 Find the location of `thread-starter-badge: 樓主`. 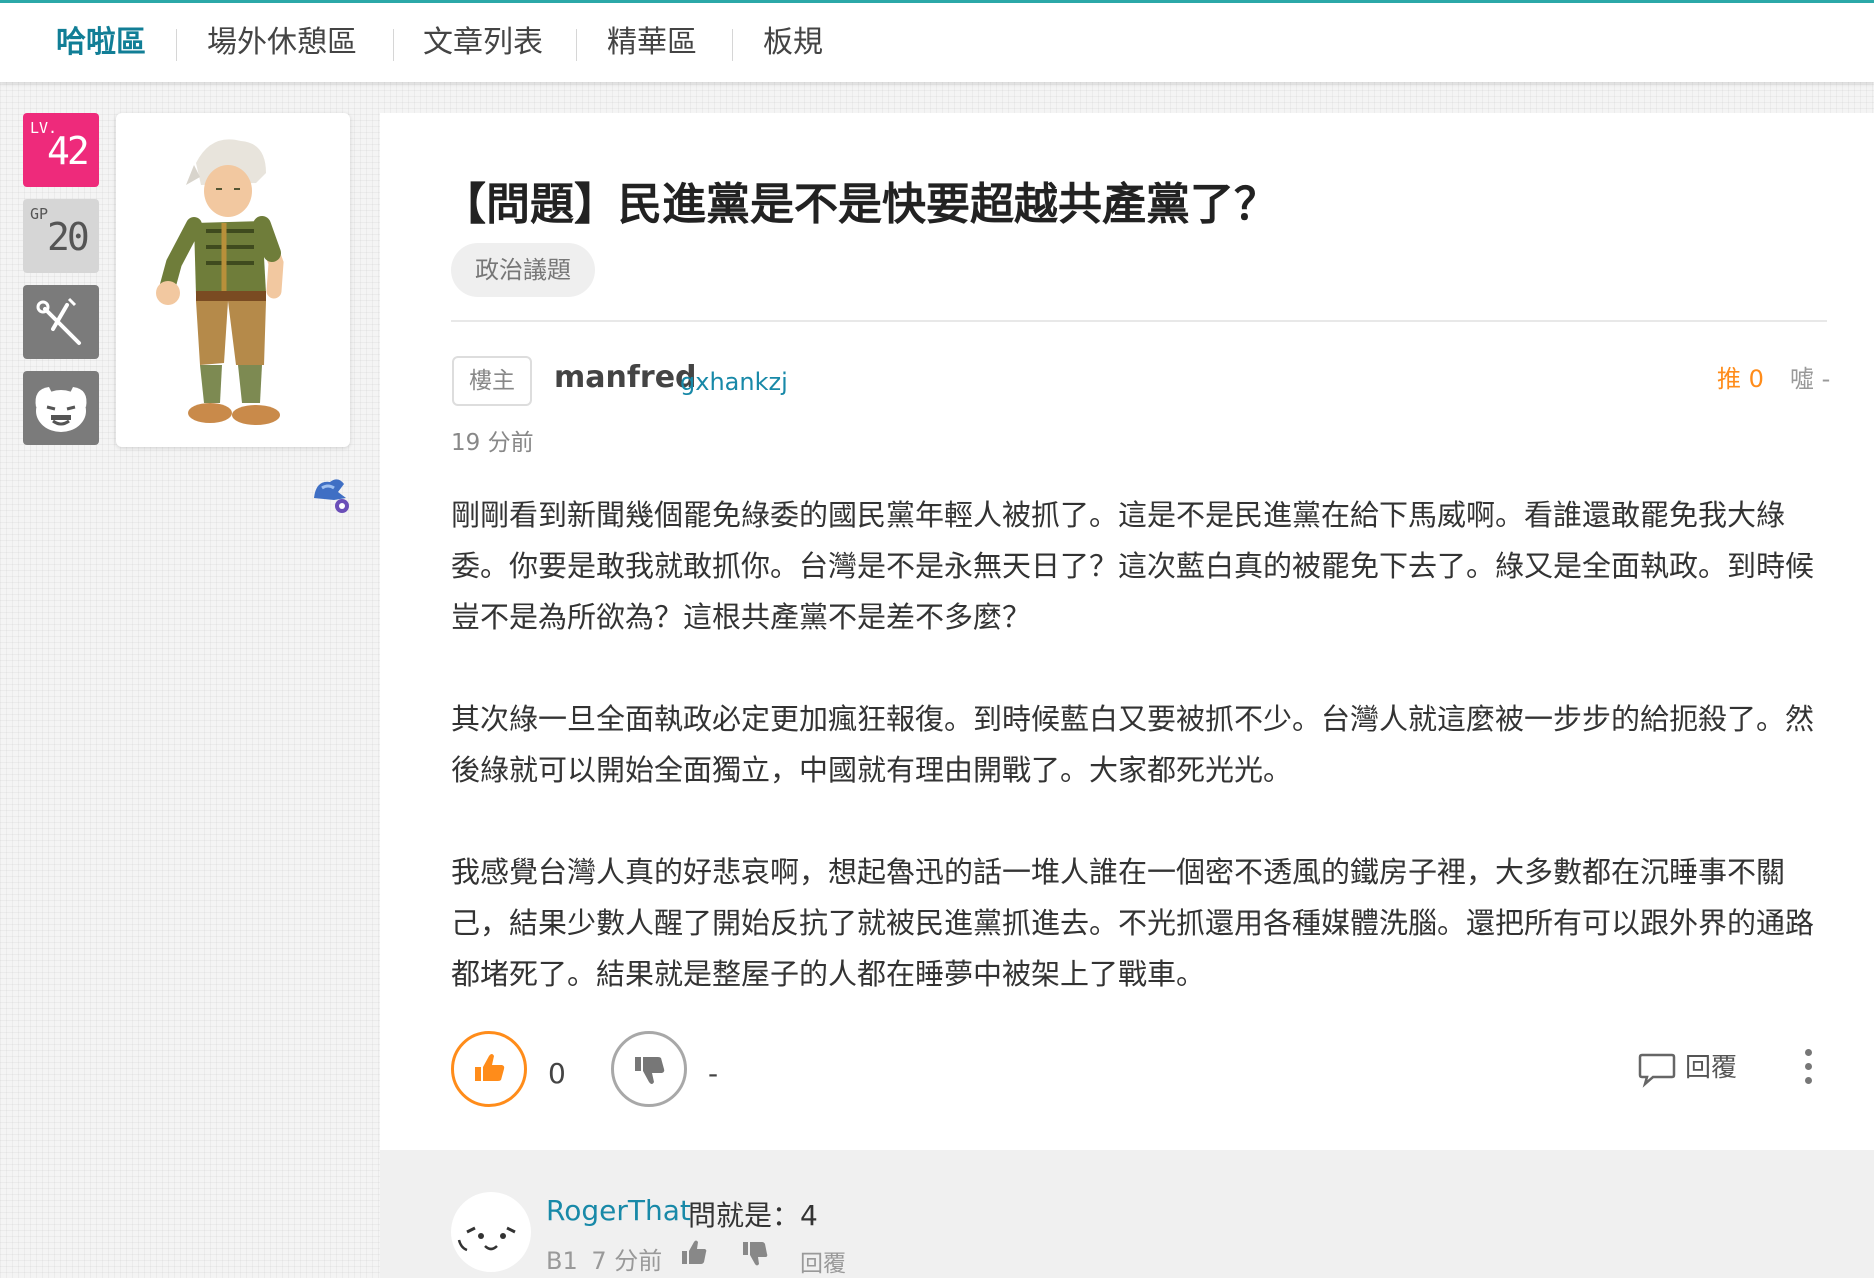

thread-starter-badge: 樓主 is located at coordinates (492, 381).